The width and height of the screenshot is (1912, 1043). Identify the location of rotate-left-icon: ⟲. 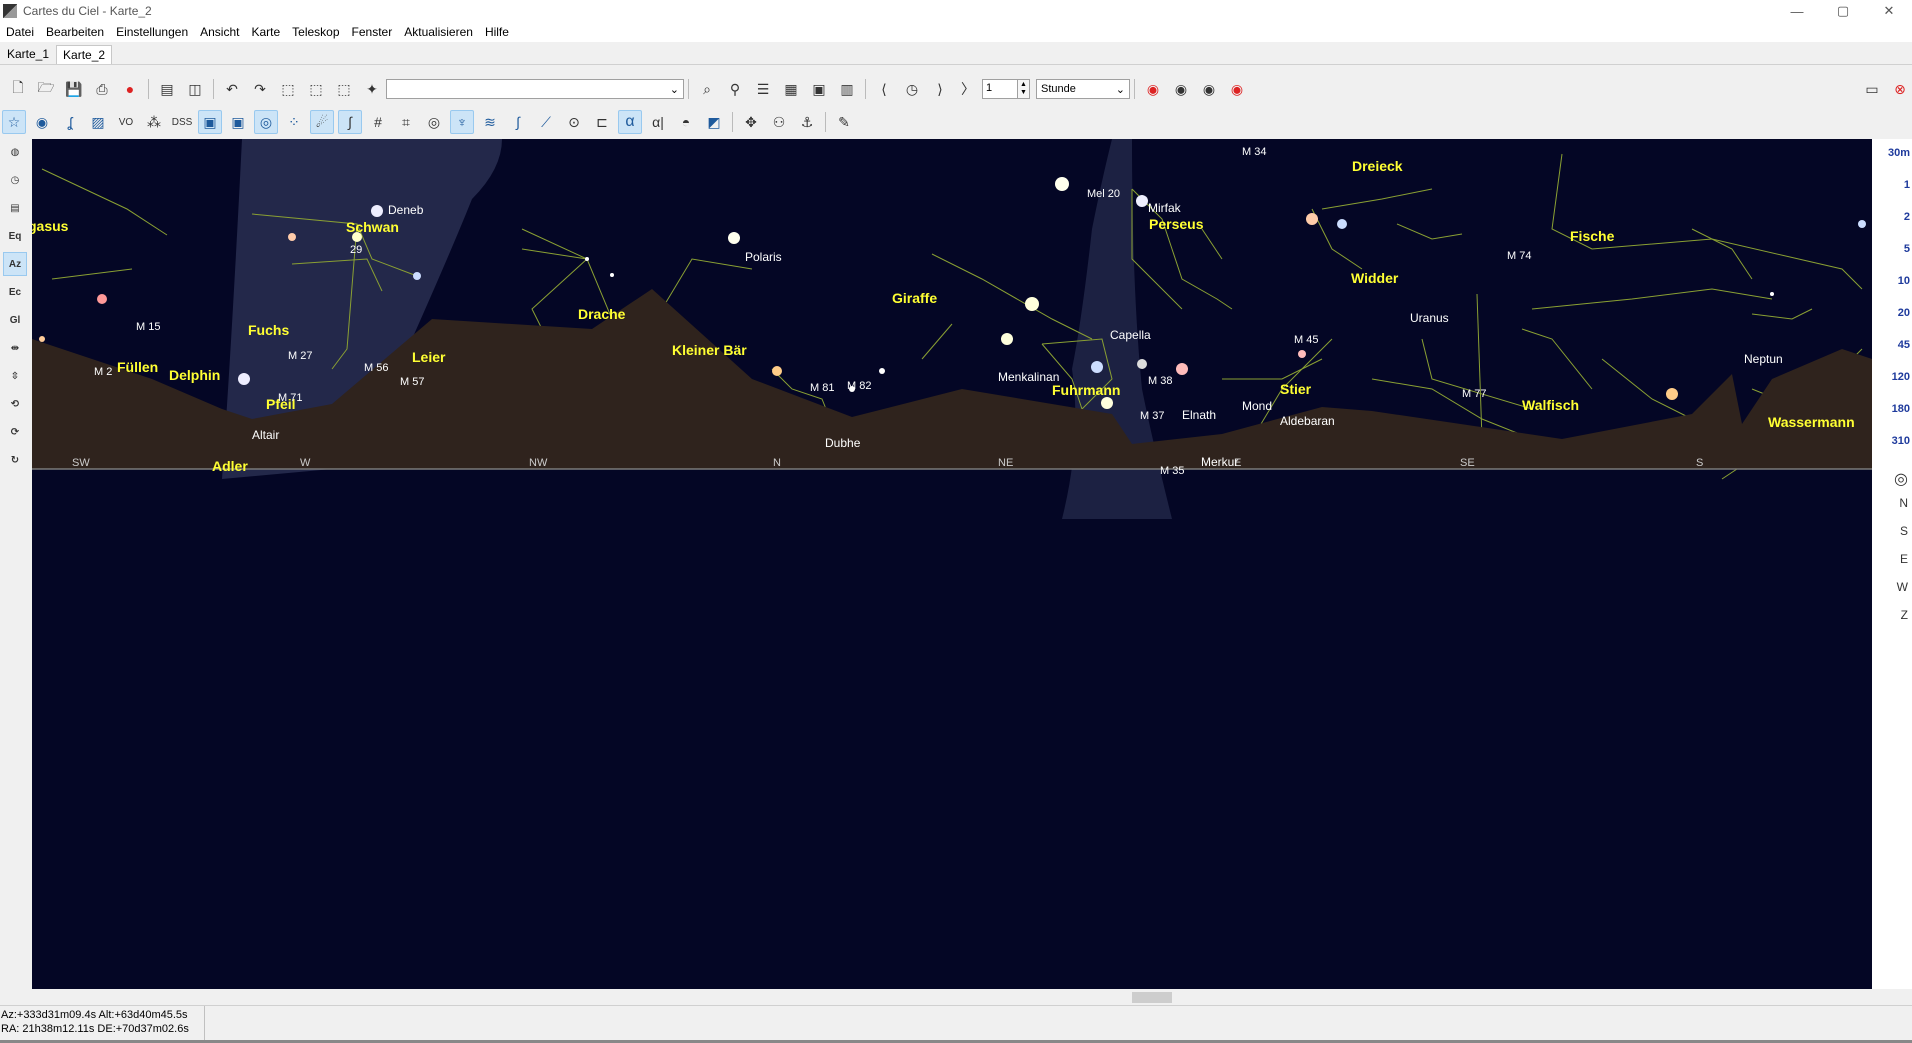
(15, 404).